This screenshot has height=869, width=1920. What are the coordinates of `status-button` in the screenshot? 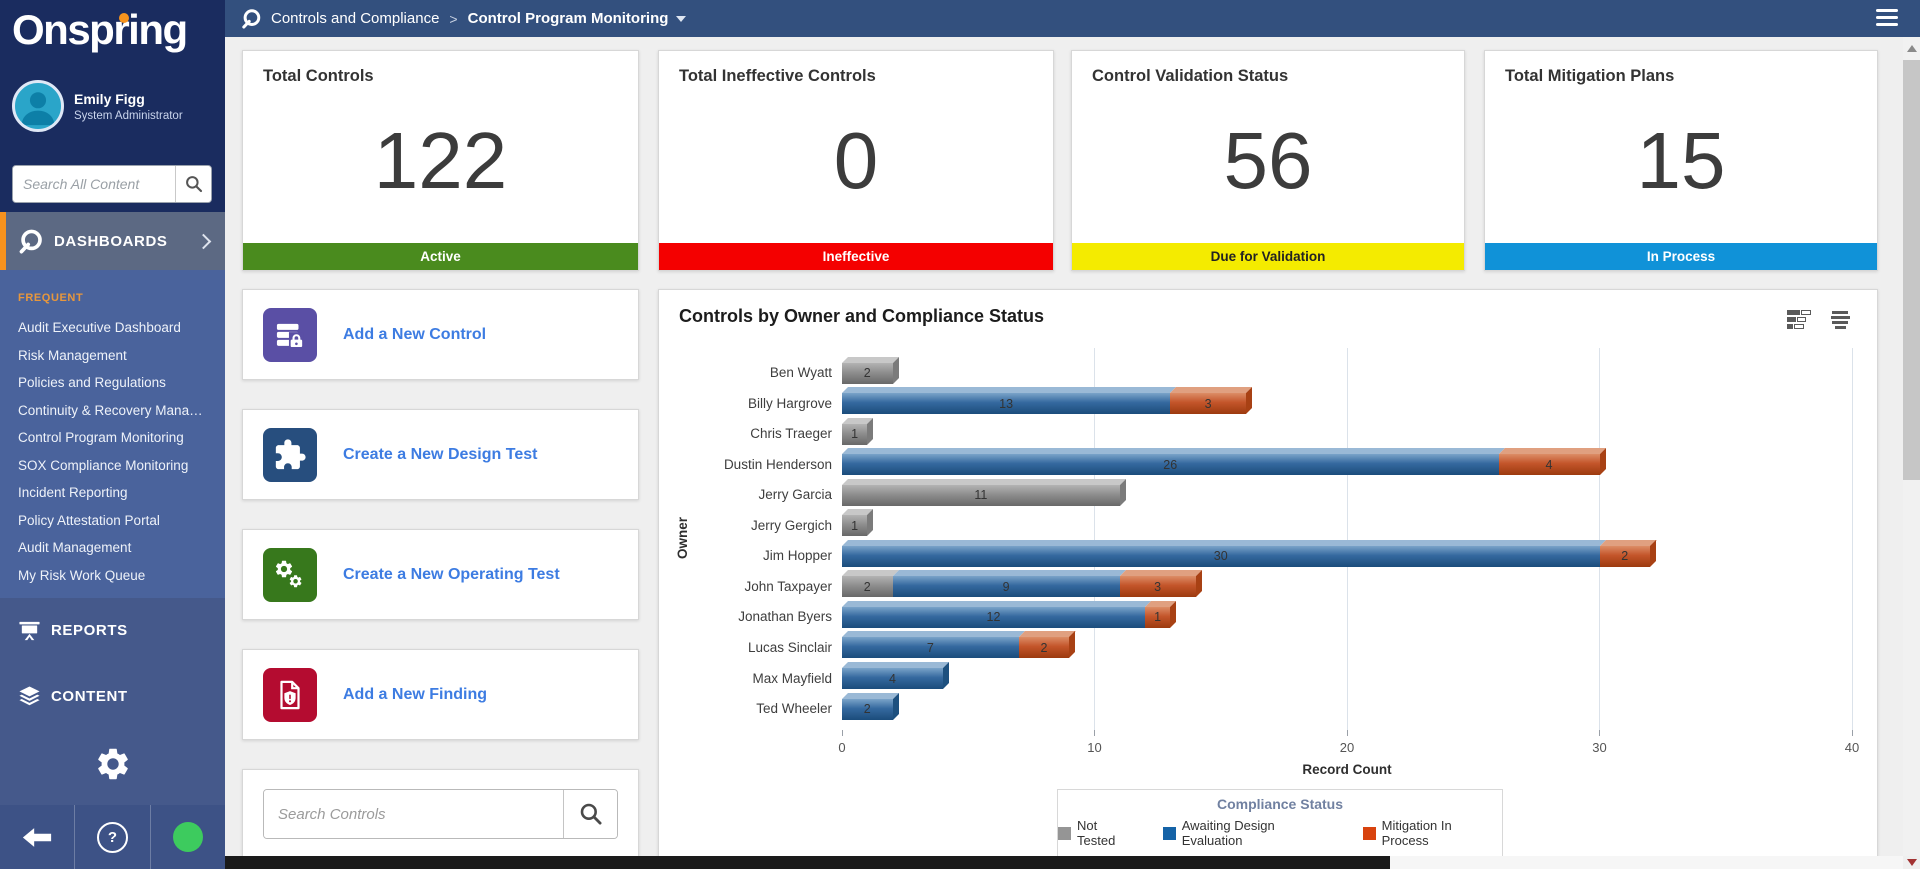 It's located at (187, 837).